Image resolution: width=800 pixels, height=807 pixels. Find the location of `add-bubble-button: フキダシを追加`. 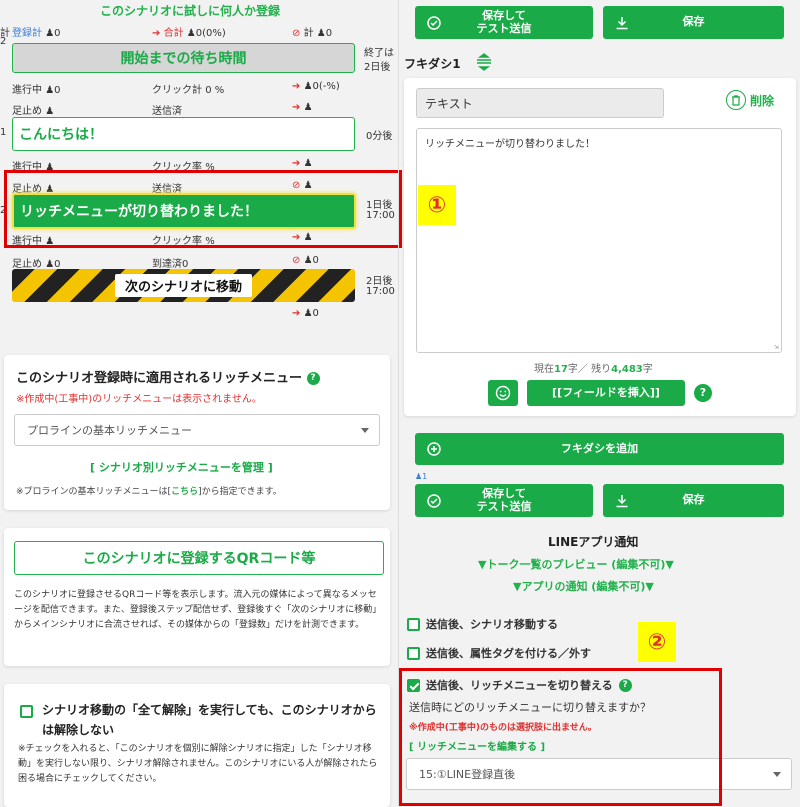

add-bubble-button: フキダシを追加 is located at coordinates (599, 449).